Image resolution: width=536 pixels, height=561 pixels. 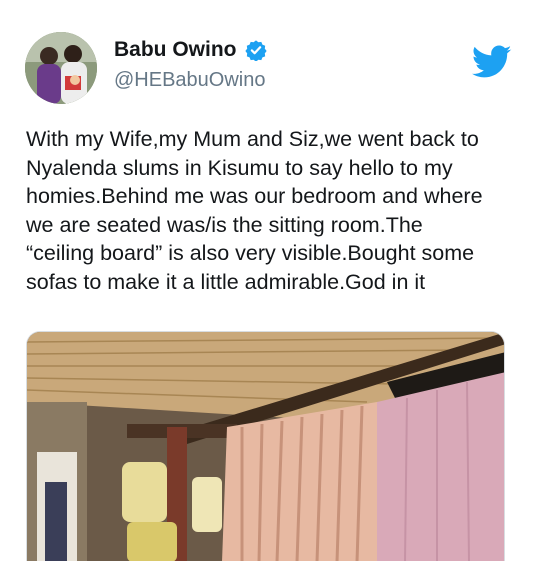 I want to click on avatar-photo, so click(x=61, y=68).